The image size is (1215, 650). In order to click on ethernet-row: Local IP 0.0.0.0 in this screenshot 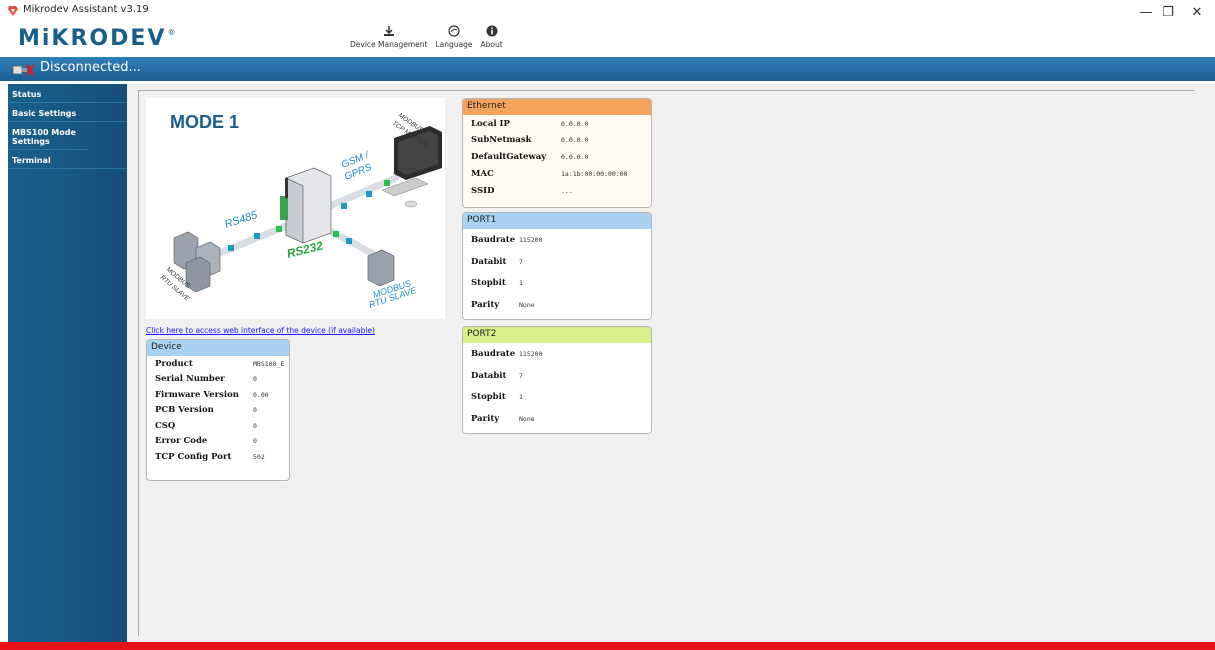, I will do `click(557, 123)`.